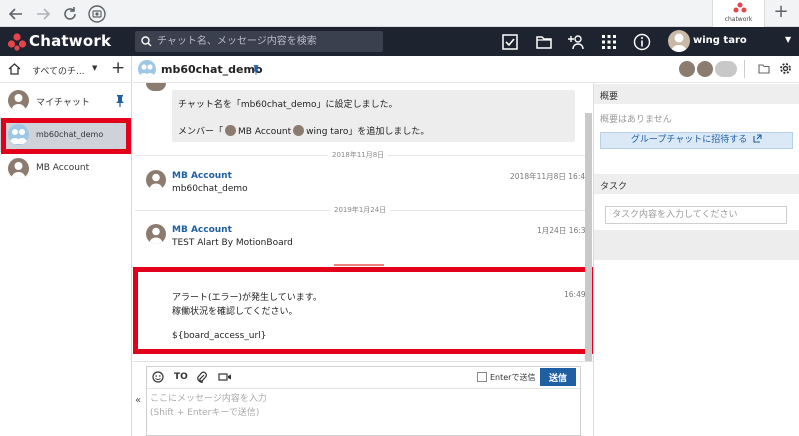 This screenshot has height=436, width=799. I want to click on system-message-members: メンバー「 MB Account wing taro」を追加しました。, so click(303, 130).